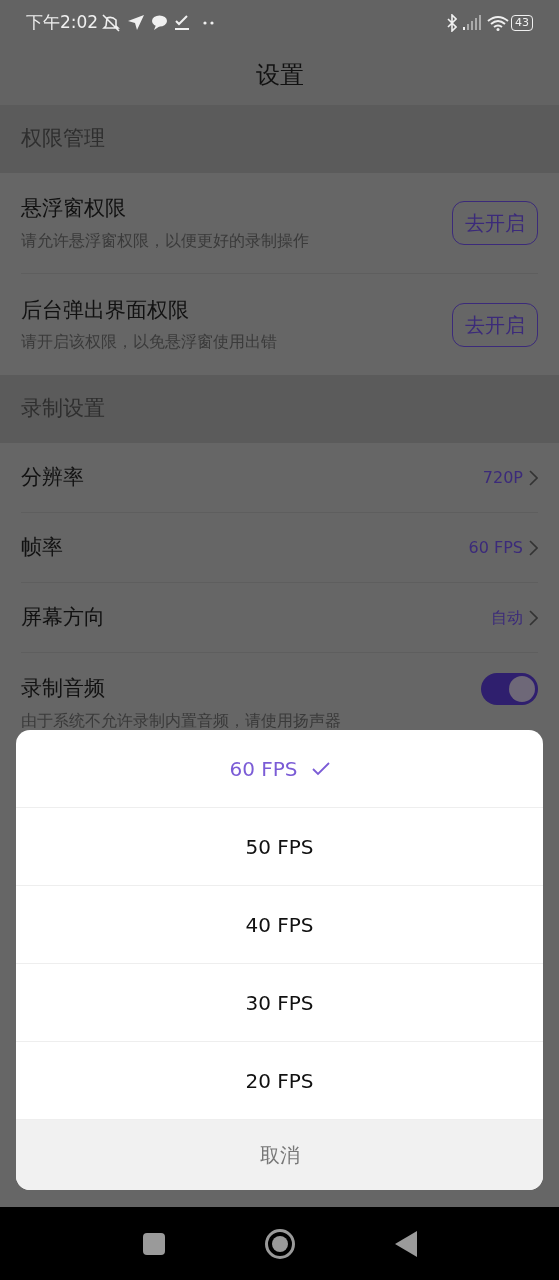 This screenshot has width=559, height=1280. What do you see at coordinates (136, 22) in the screenshot?
I see `send-icon` at bounding box center [136, 22].